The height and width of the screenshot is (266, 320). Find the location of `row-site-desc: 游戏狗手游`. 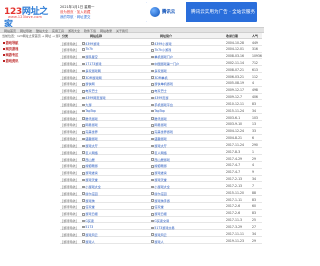

row-site-desc: 游戏狗手游 is located at coordinates (160, 200).